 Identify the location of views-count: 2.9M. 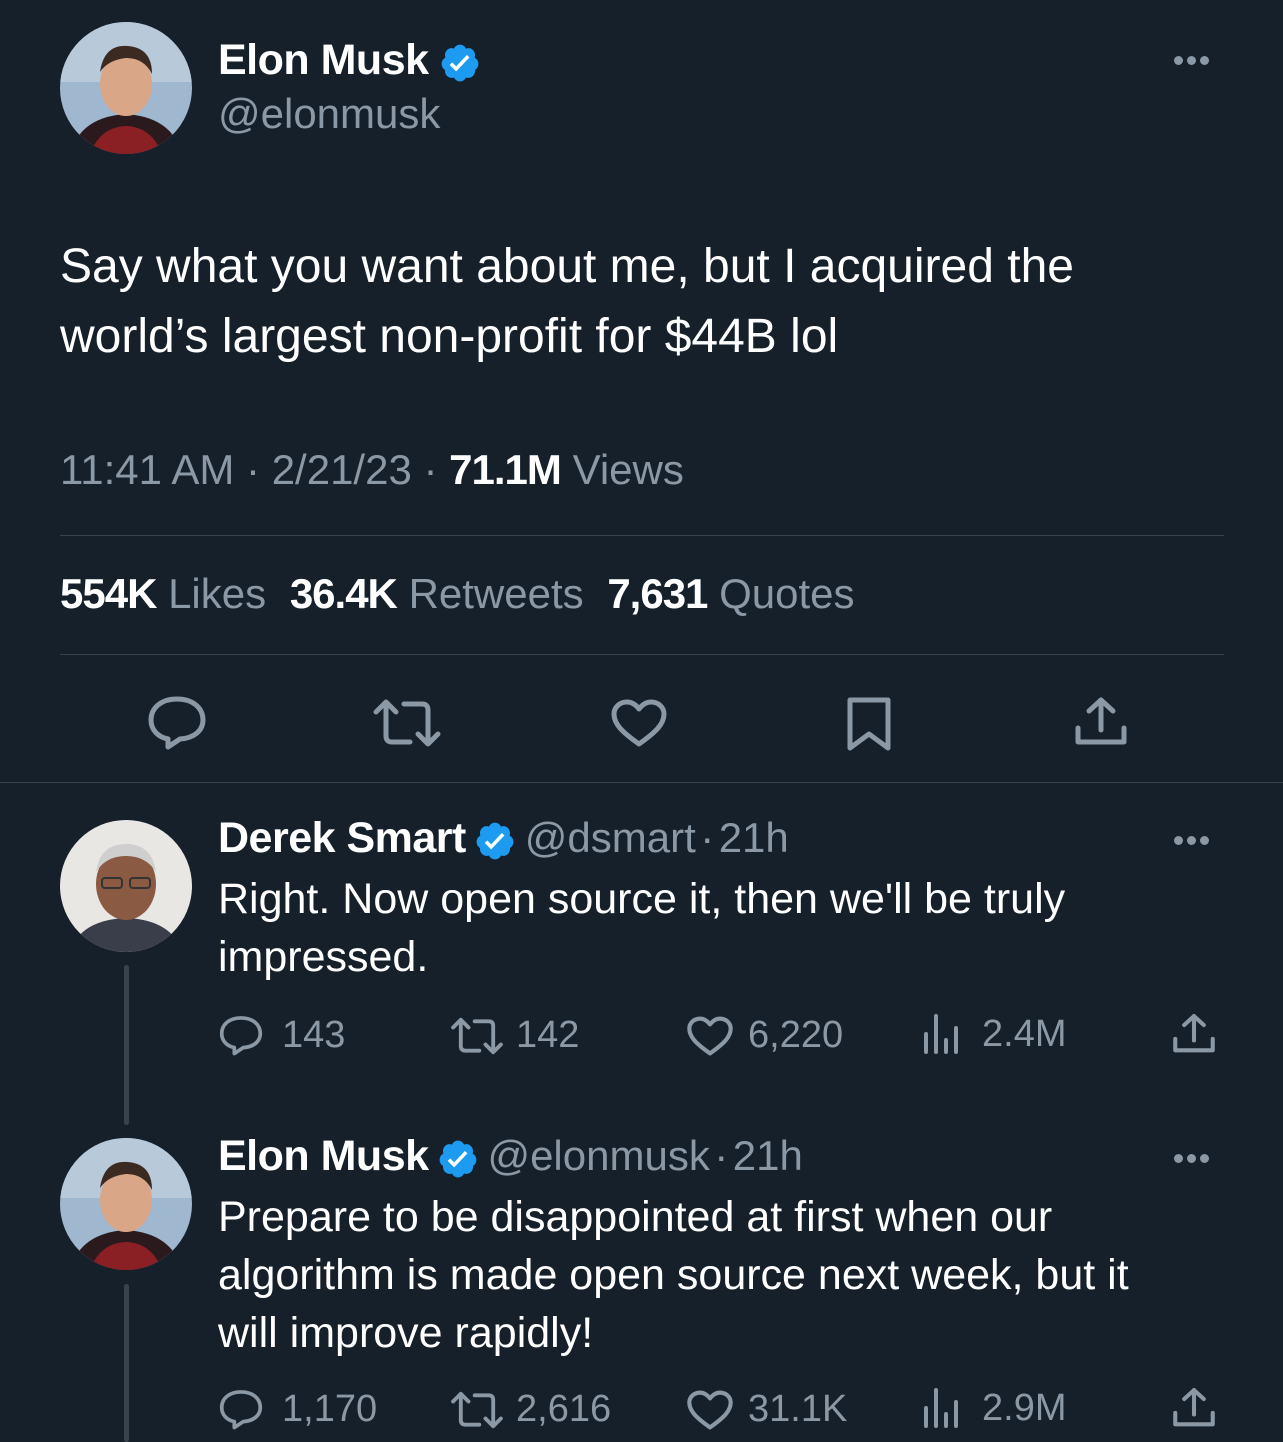
(1024, 1407).